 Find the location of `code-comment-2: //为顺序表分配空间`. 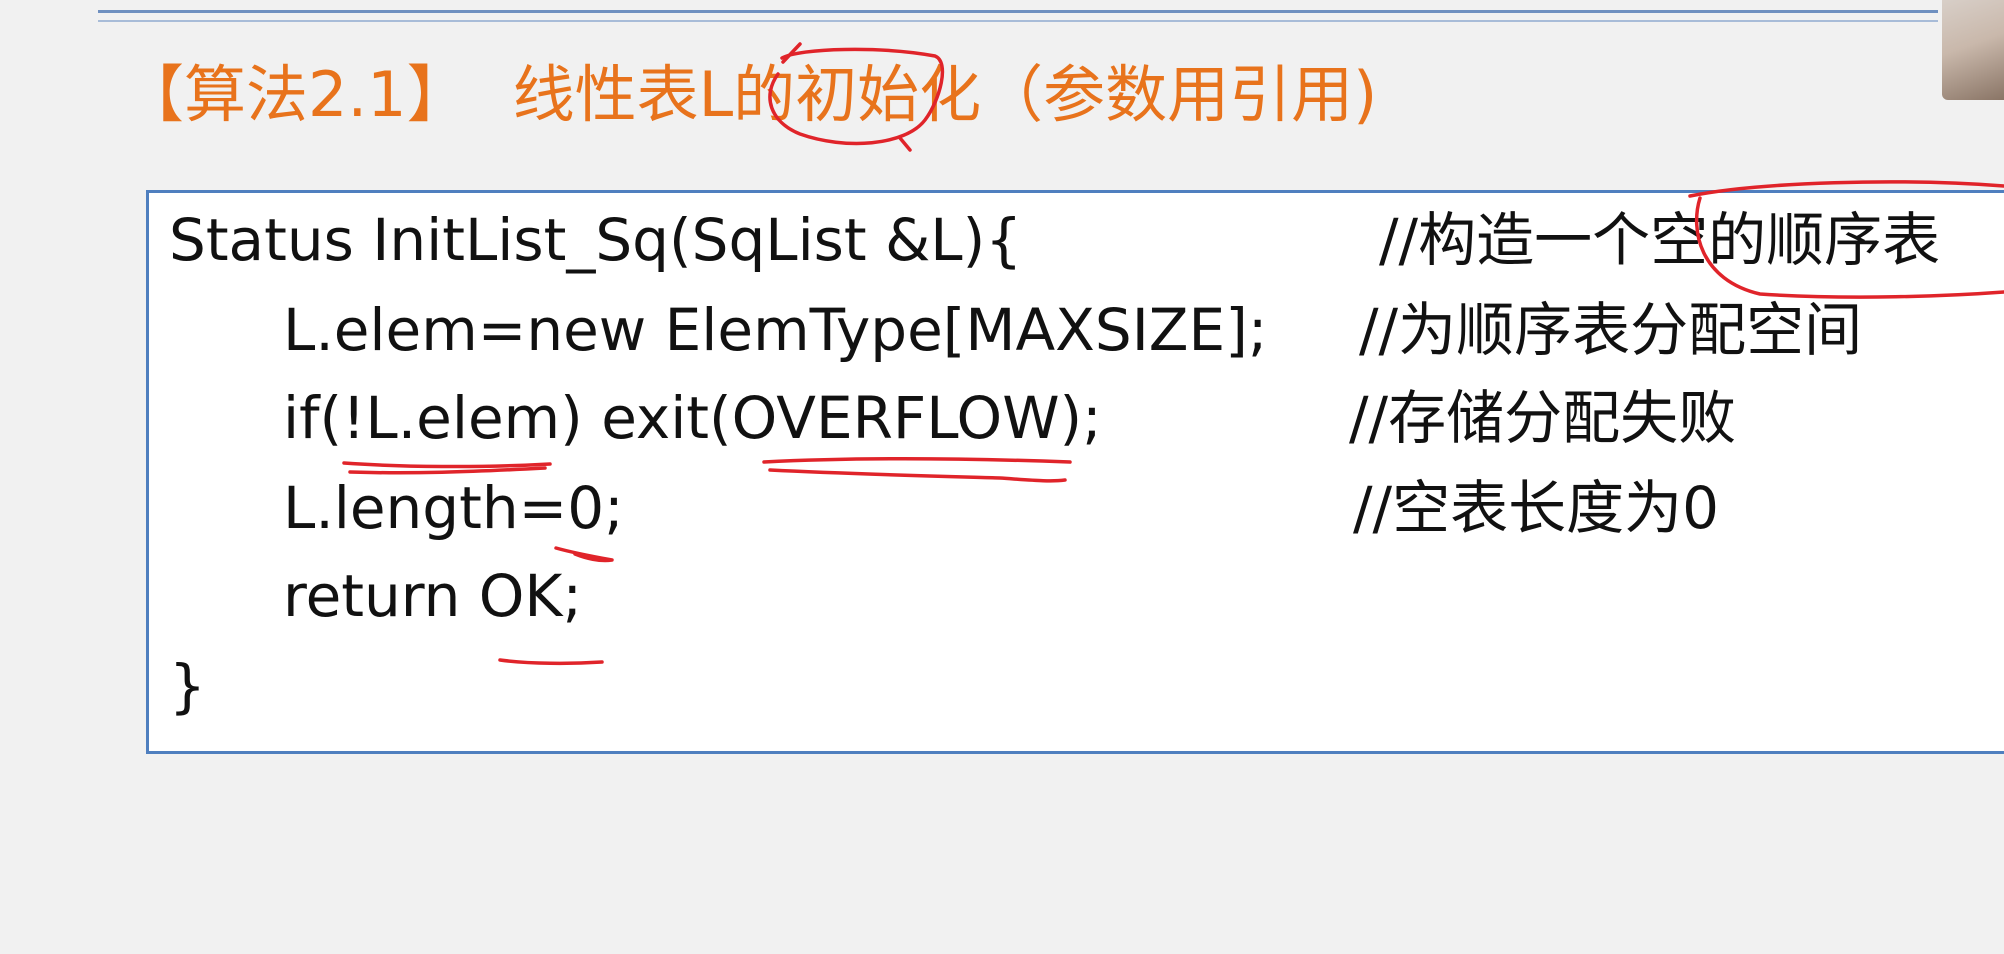

code-comment-2: //为顺序表分配空间 is located at coordinates (1611, 330).